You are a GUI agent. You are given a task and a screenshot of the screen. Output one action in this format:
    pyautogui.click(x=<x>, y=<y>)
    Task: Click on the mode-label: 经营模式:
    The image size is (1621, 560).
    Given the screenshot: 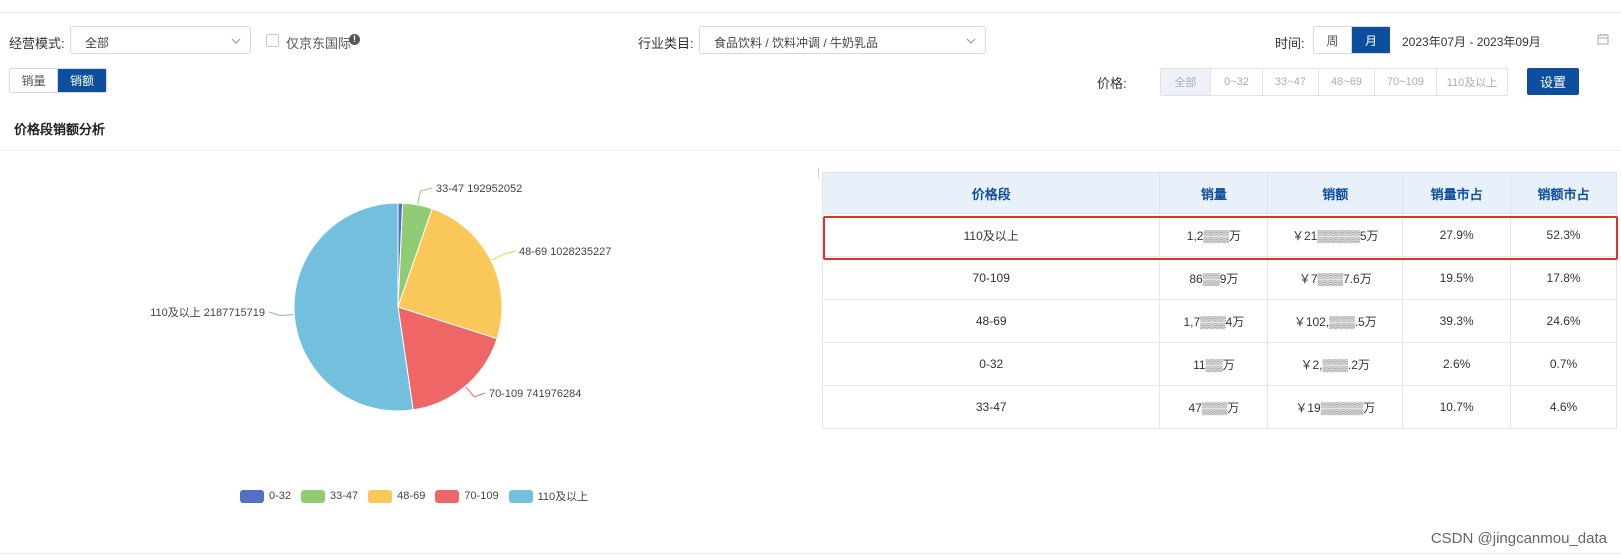 What is the action you would take?
    pyautogui.click(x=37, y=43)
    